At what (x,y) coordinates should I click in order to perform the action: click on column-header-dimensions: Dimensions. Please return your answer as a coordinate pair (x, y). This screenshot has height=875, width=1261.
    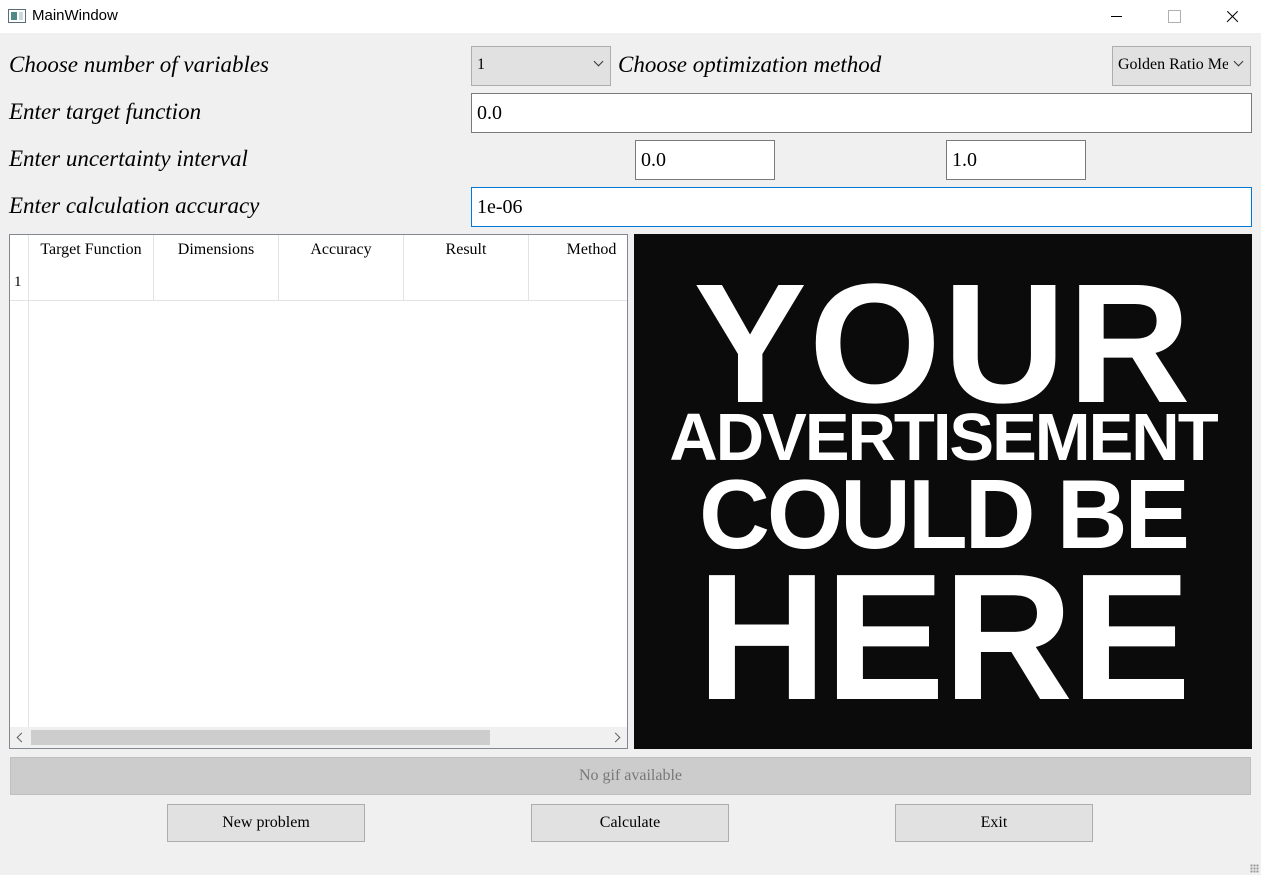
    Looking at the image, I should click on (216, 268).